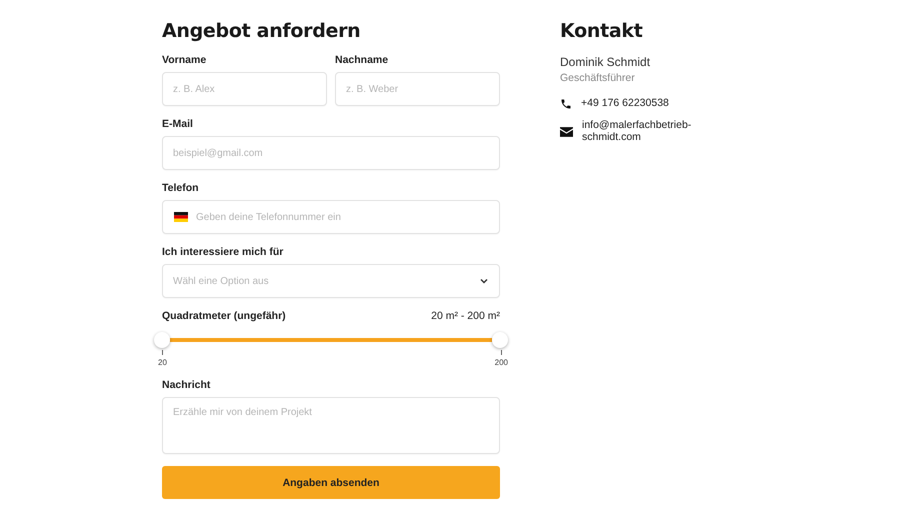 The height and width of the screenshot is (531, 900). Describe the element at coordinates (566, 131) in the screenshot. I see `envelope-icon` at that location.